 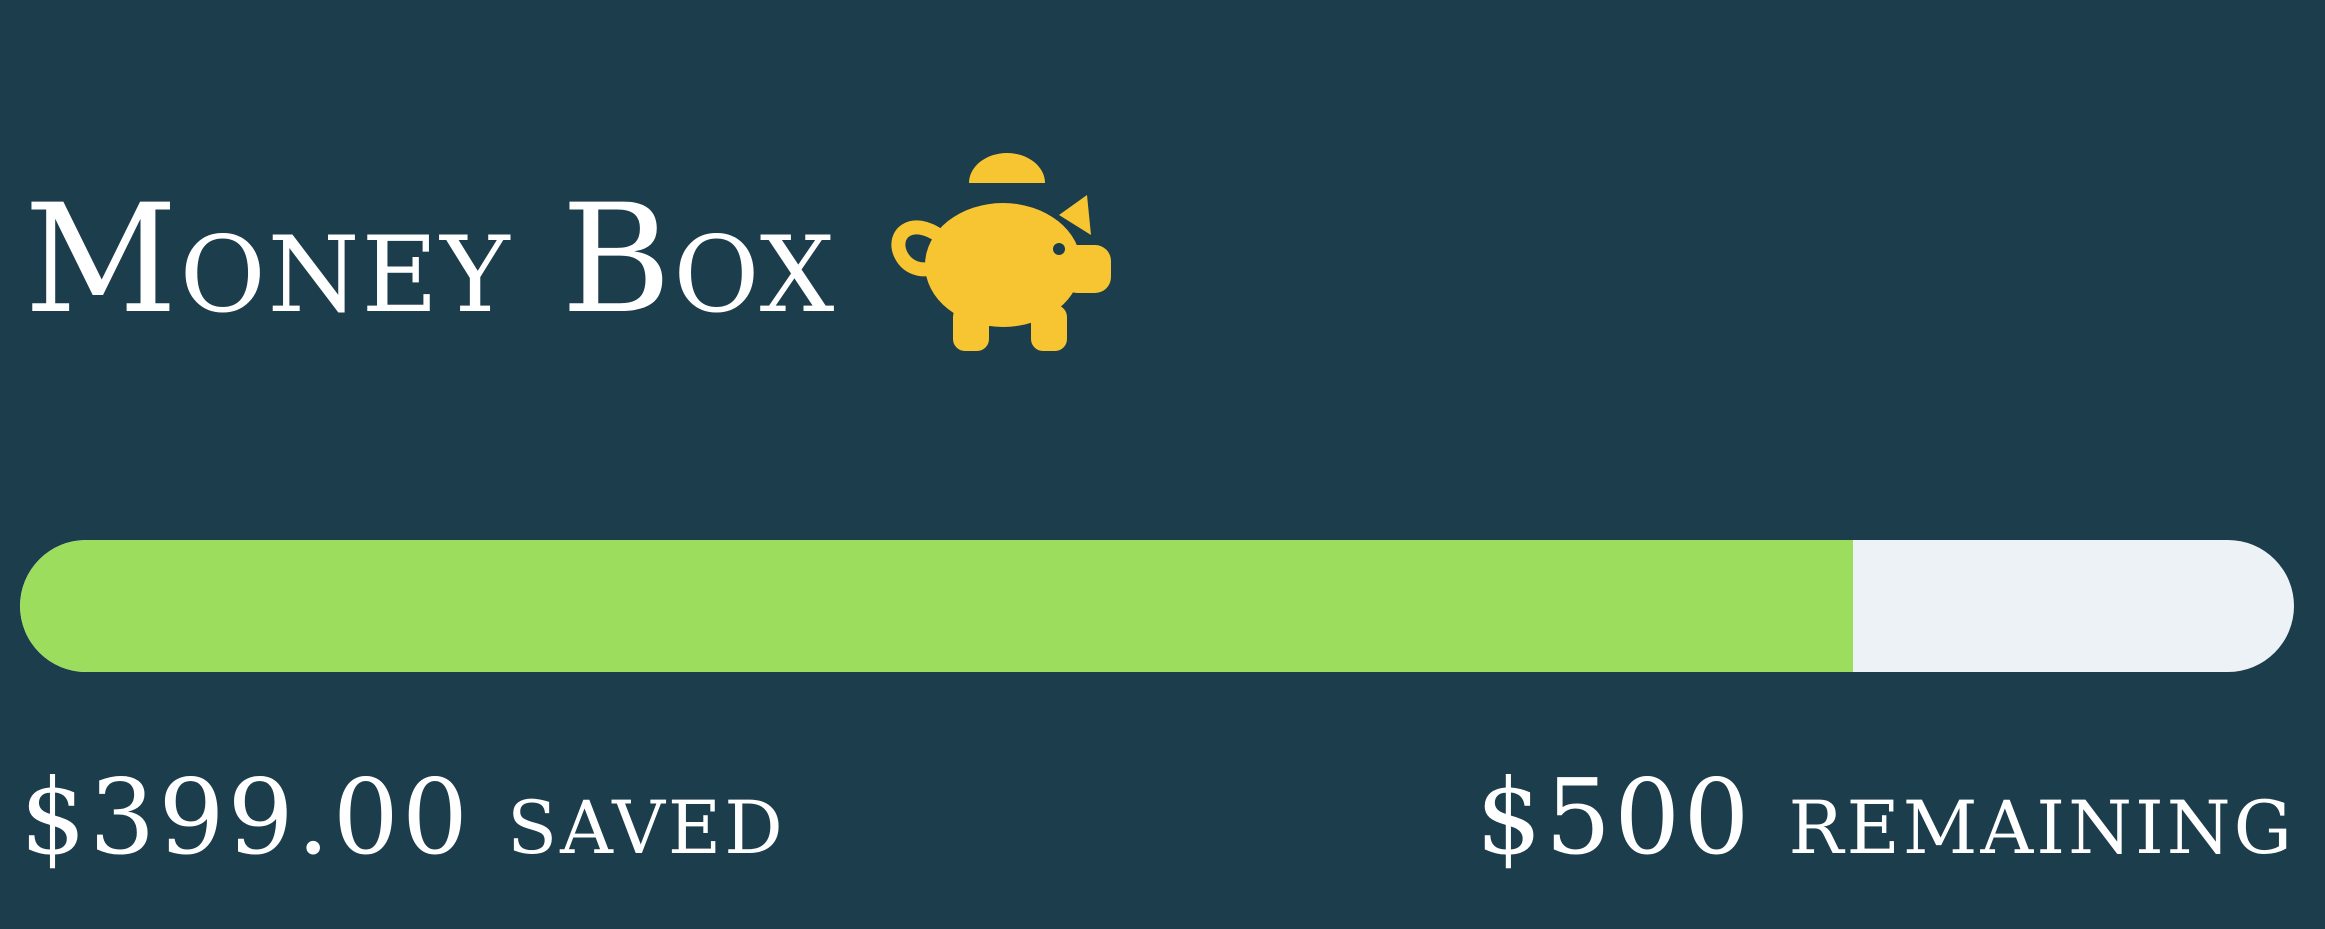 I want to click on remaining-amount-label: $500 remaining, so click(x=1885, y=817).